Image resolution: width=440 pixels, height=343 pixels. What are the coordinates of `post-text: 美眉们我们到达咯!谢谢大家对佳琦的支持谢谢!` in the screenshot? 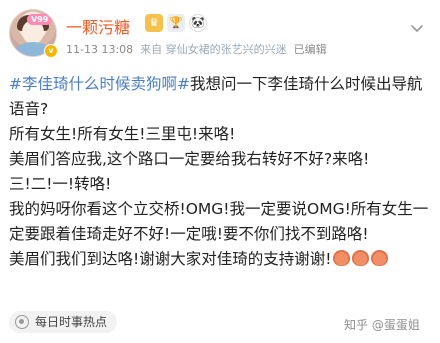 It's located at (170, 259).